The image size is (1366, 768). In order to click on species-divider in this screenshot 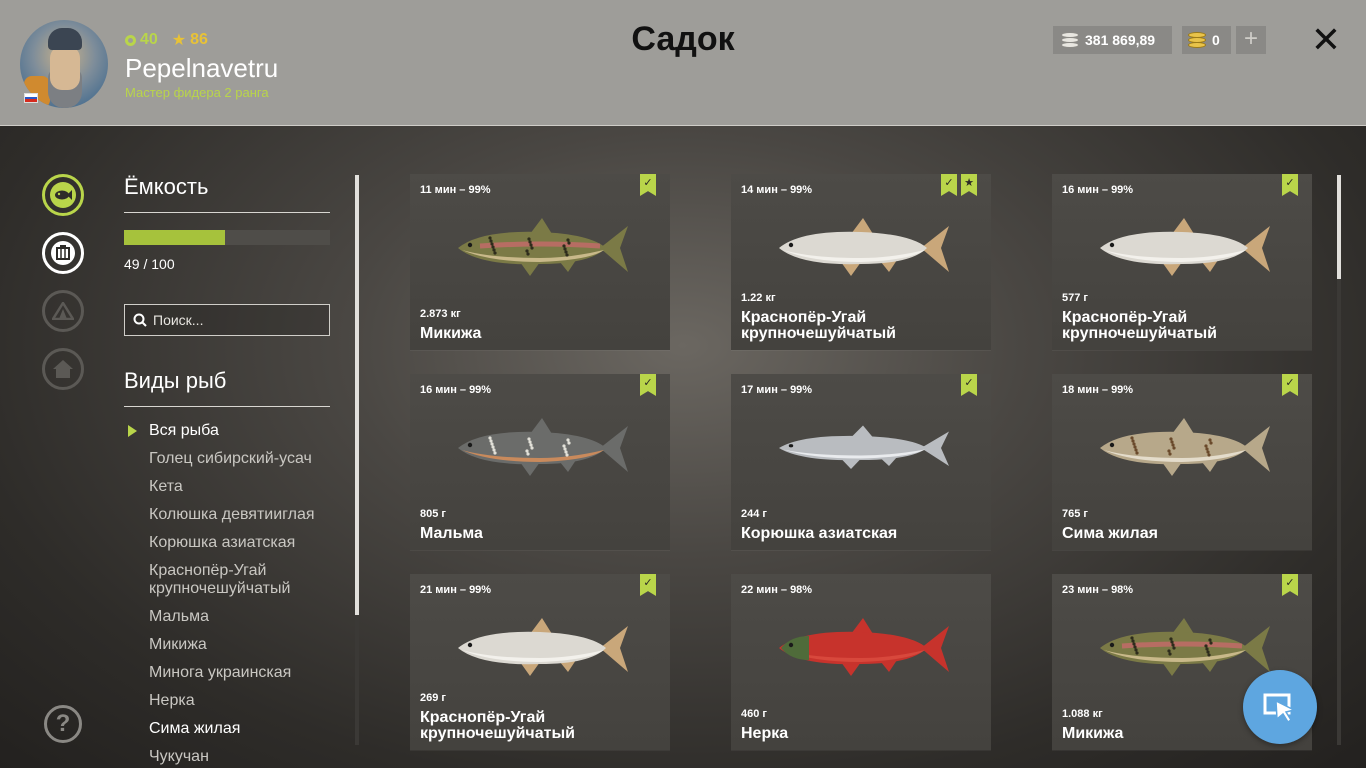, I will do `click(227, 406)`.